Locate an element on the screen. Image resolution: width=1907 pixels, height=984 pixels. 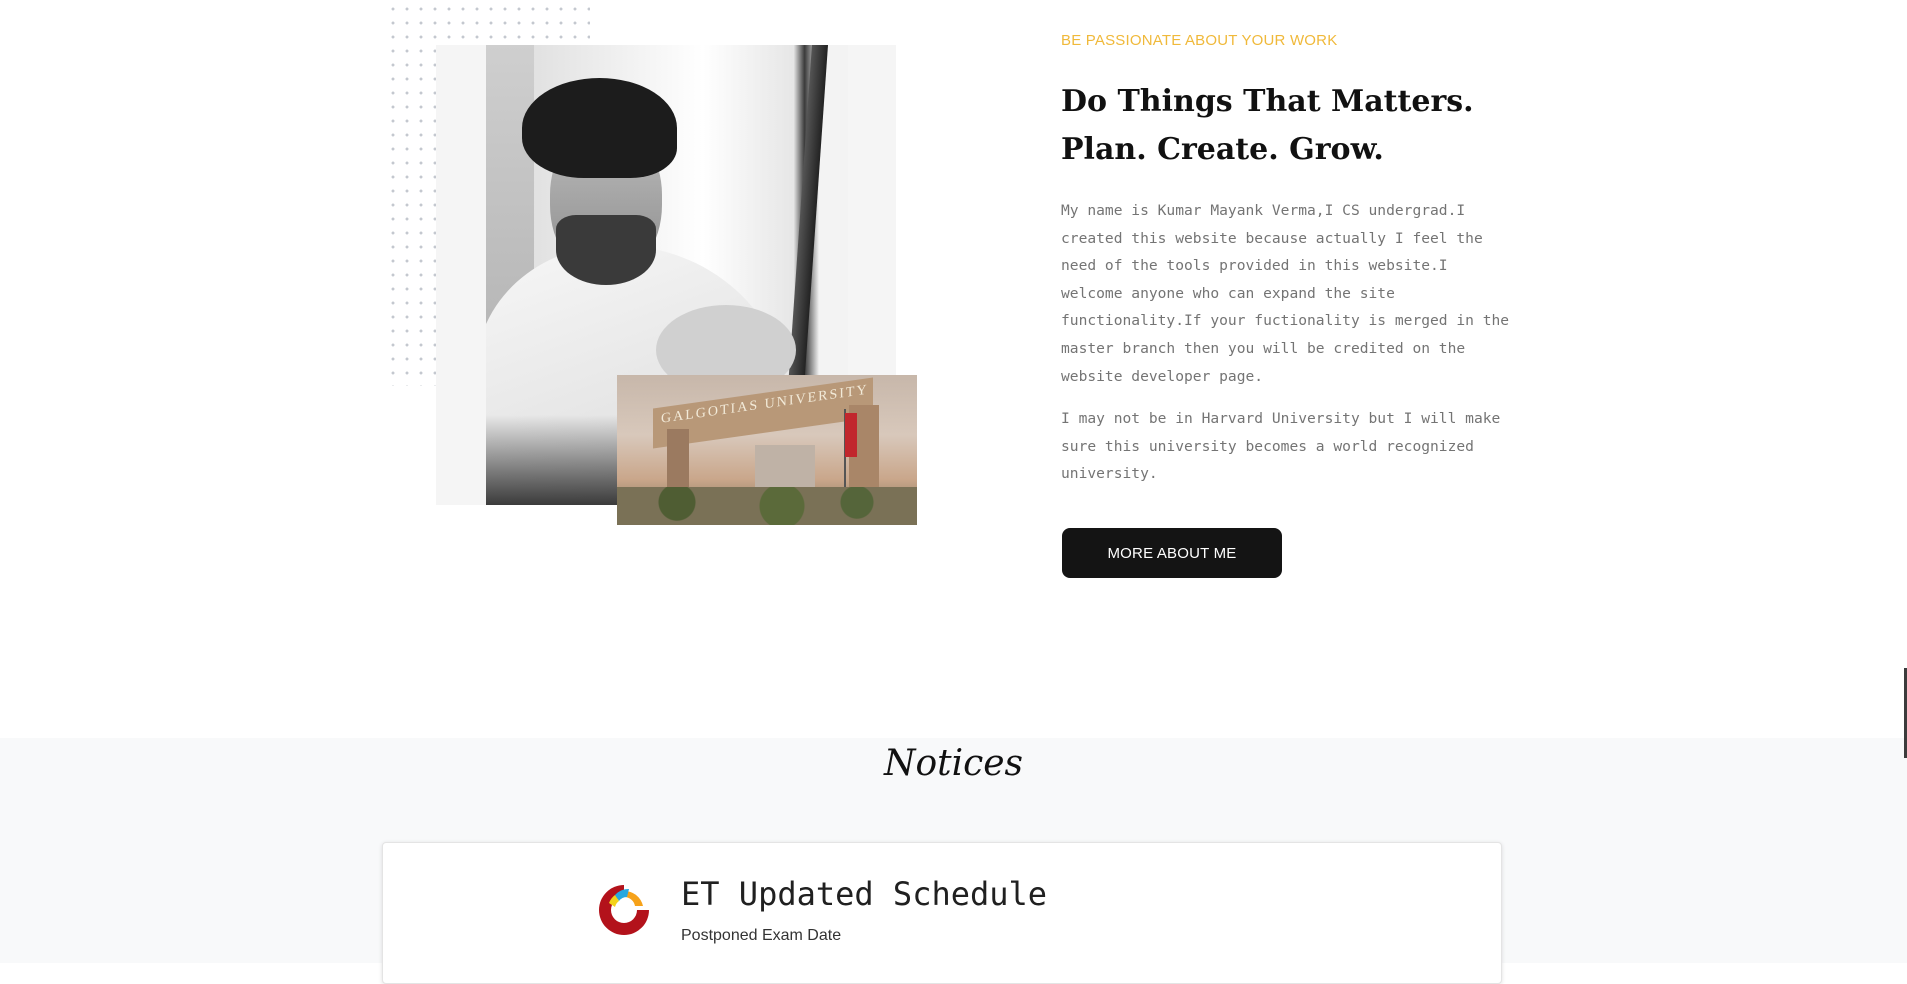
section-kicker: BE PASSIONATE ABOUT YOUR WORK is located at coordinates (1199, 40).